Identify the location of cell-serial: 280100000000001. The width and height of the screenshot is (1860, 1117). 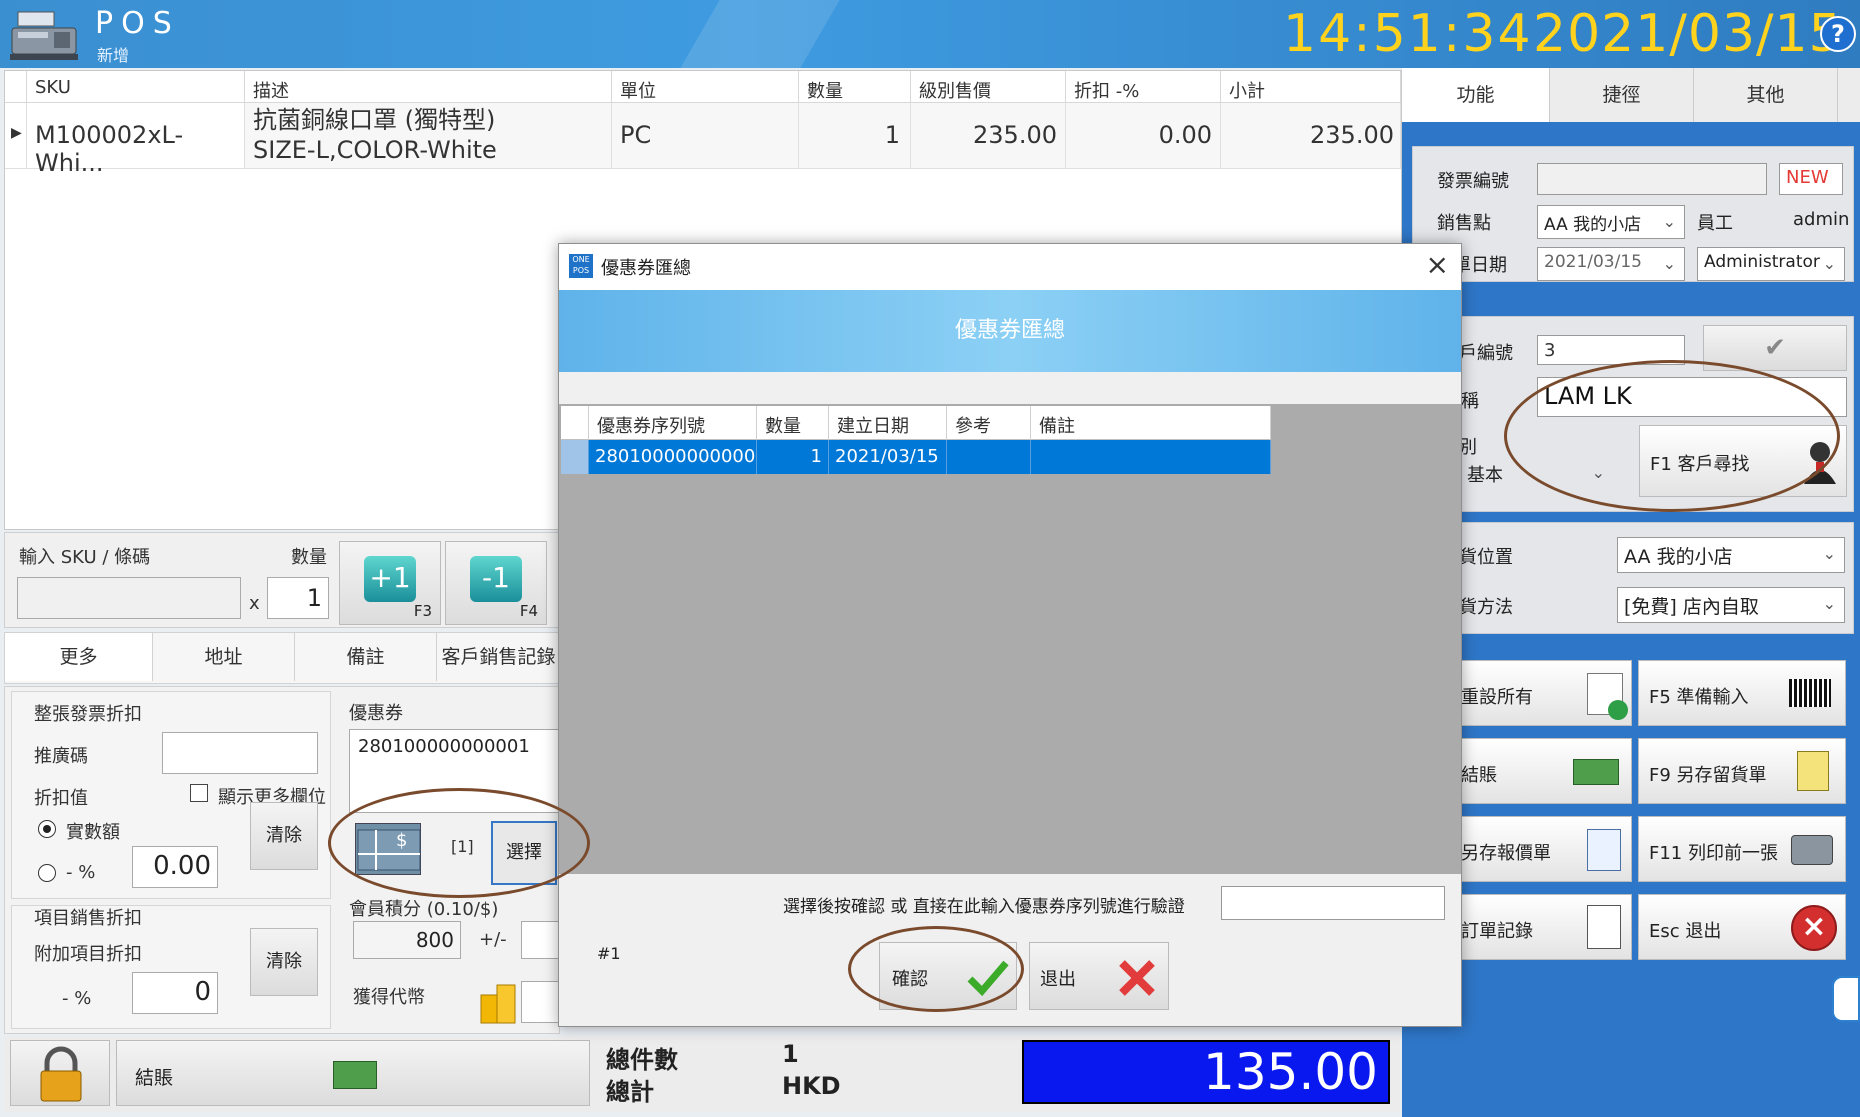
(678, 457).